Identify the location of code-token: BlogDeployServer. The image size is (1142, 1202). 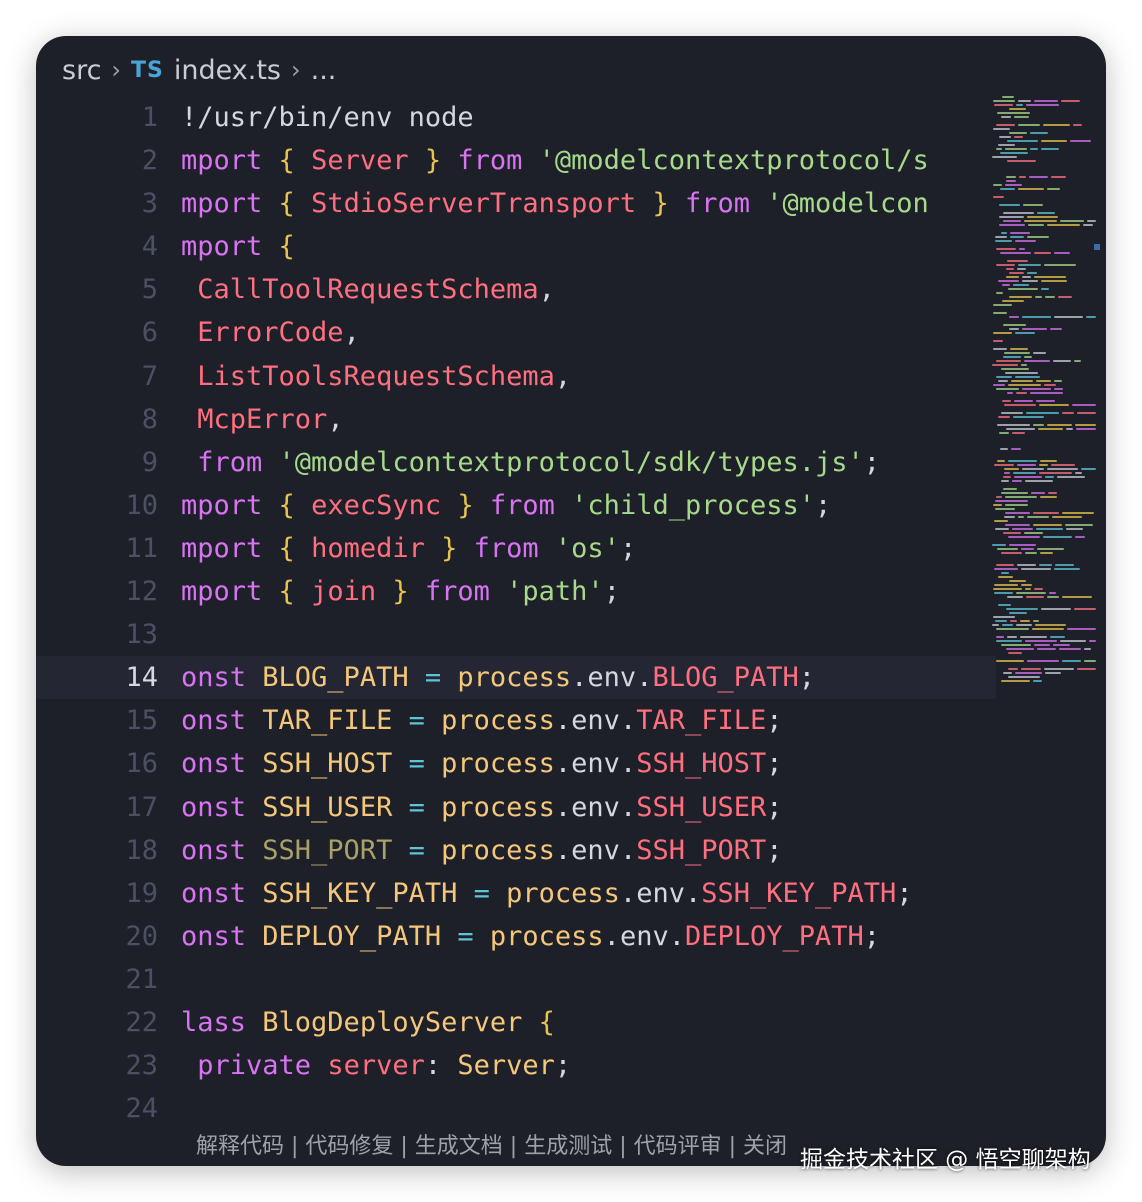
(400, 1022).